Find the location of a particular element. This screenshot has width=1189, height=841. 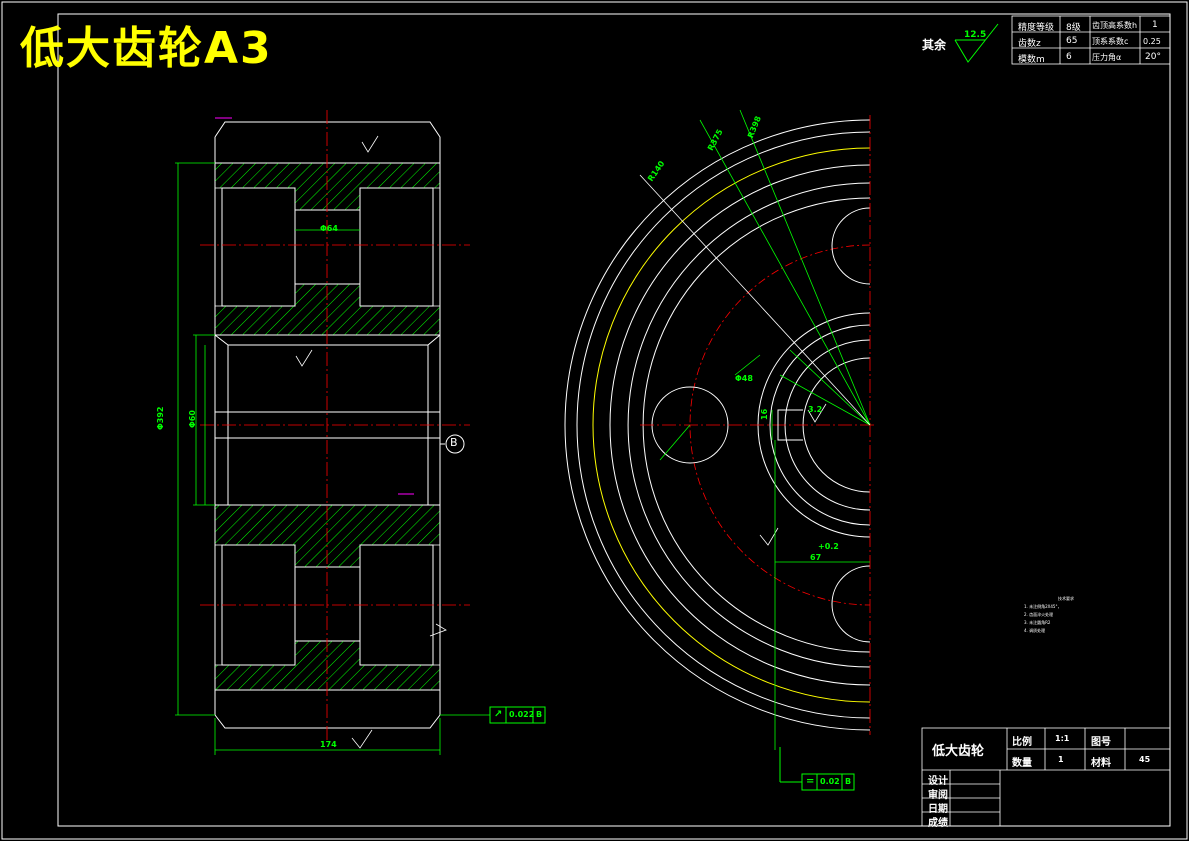

tolerance-frames is located at coordinates (672, 748).